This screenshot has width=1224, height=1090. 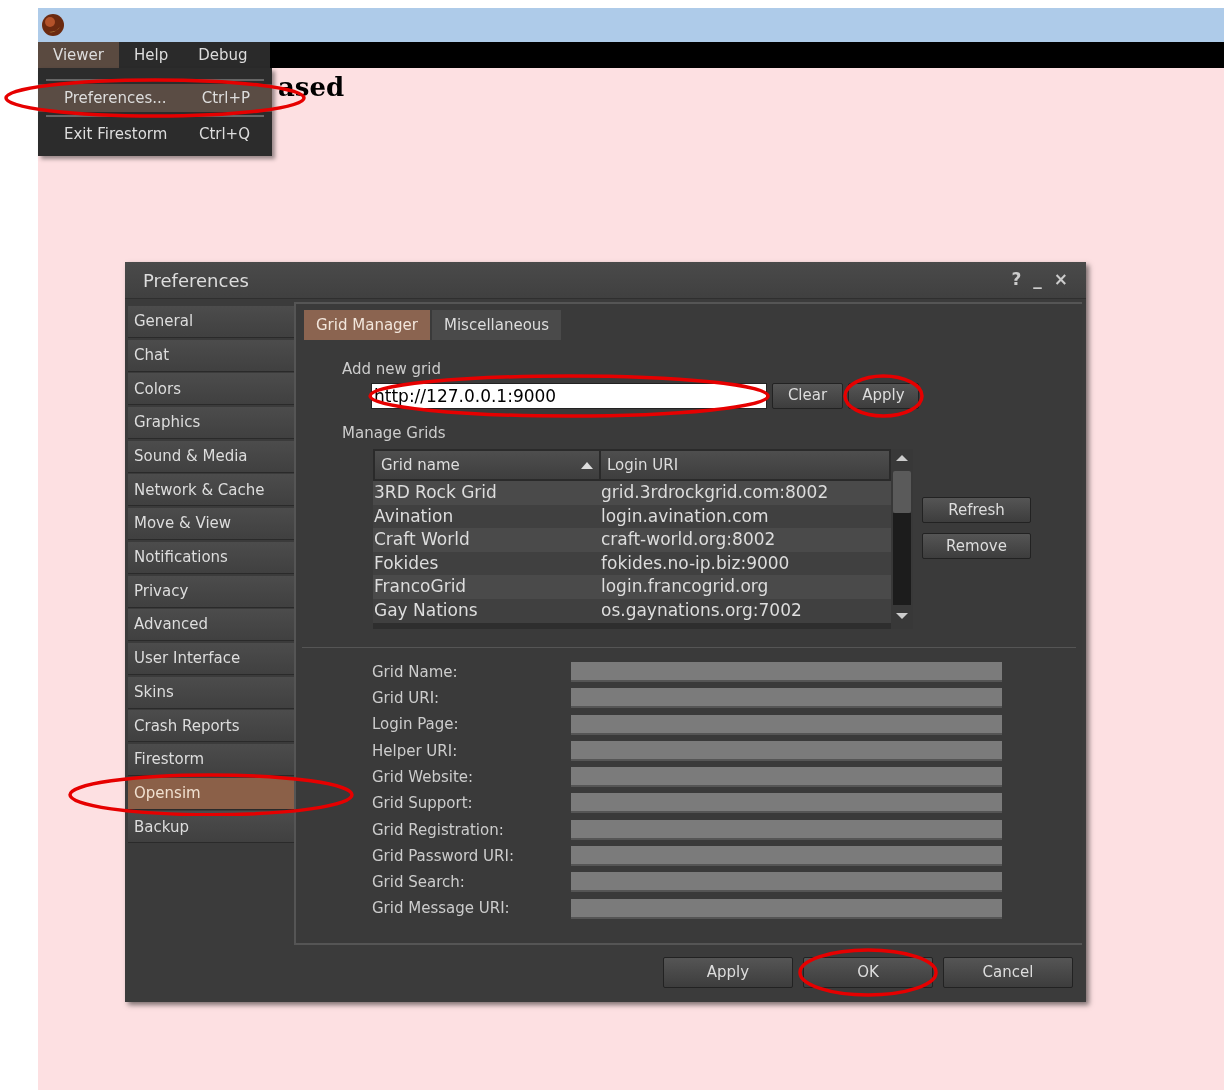 What do you see at coordinates (685, 587) in the screenshot?
I see `table-cell-text: login.francogrid.org` at bounding box center [685, 587].